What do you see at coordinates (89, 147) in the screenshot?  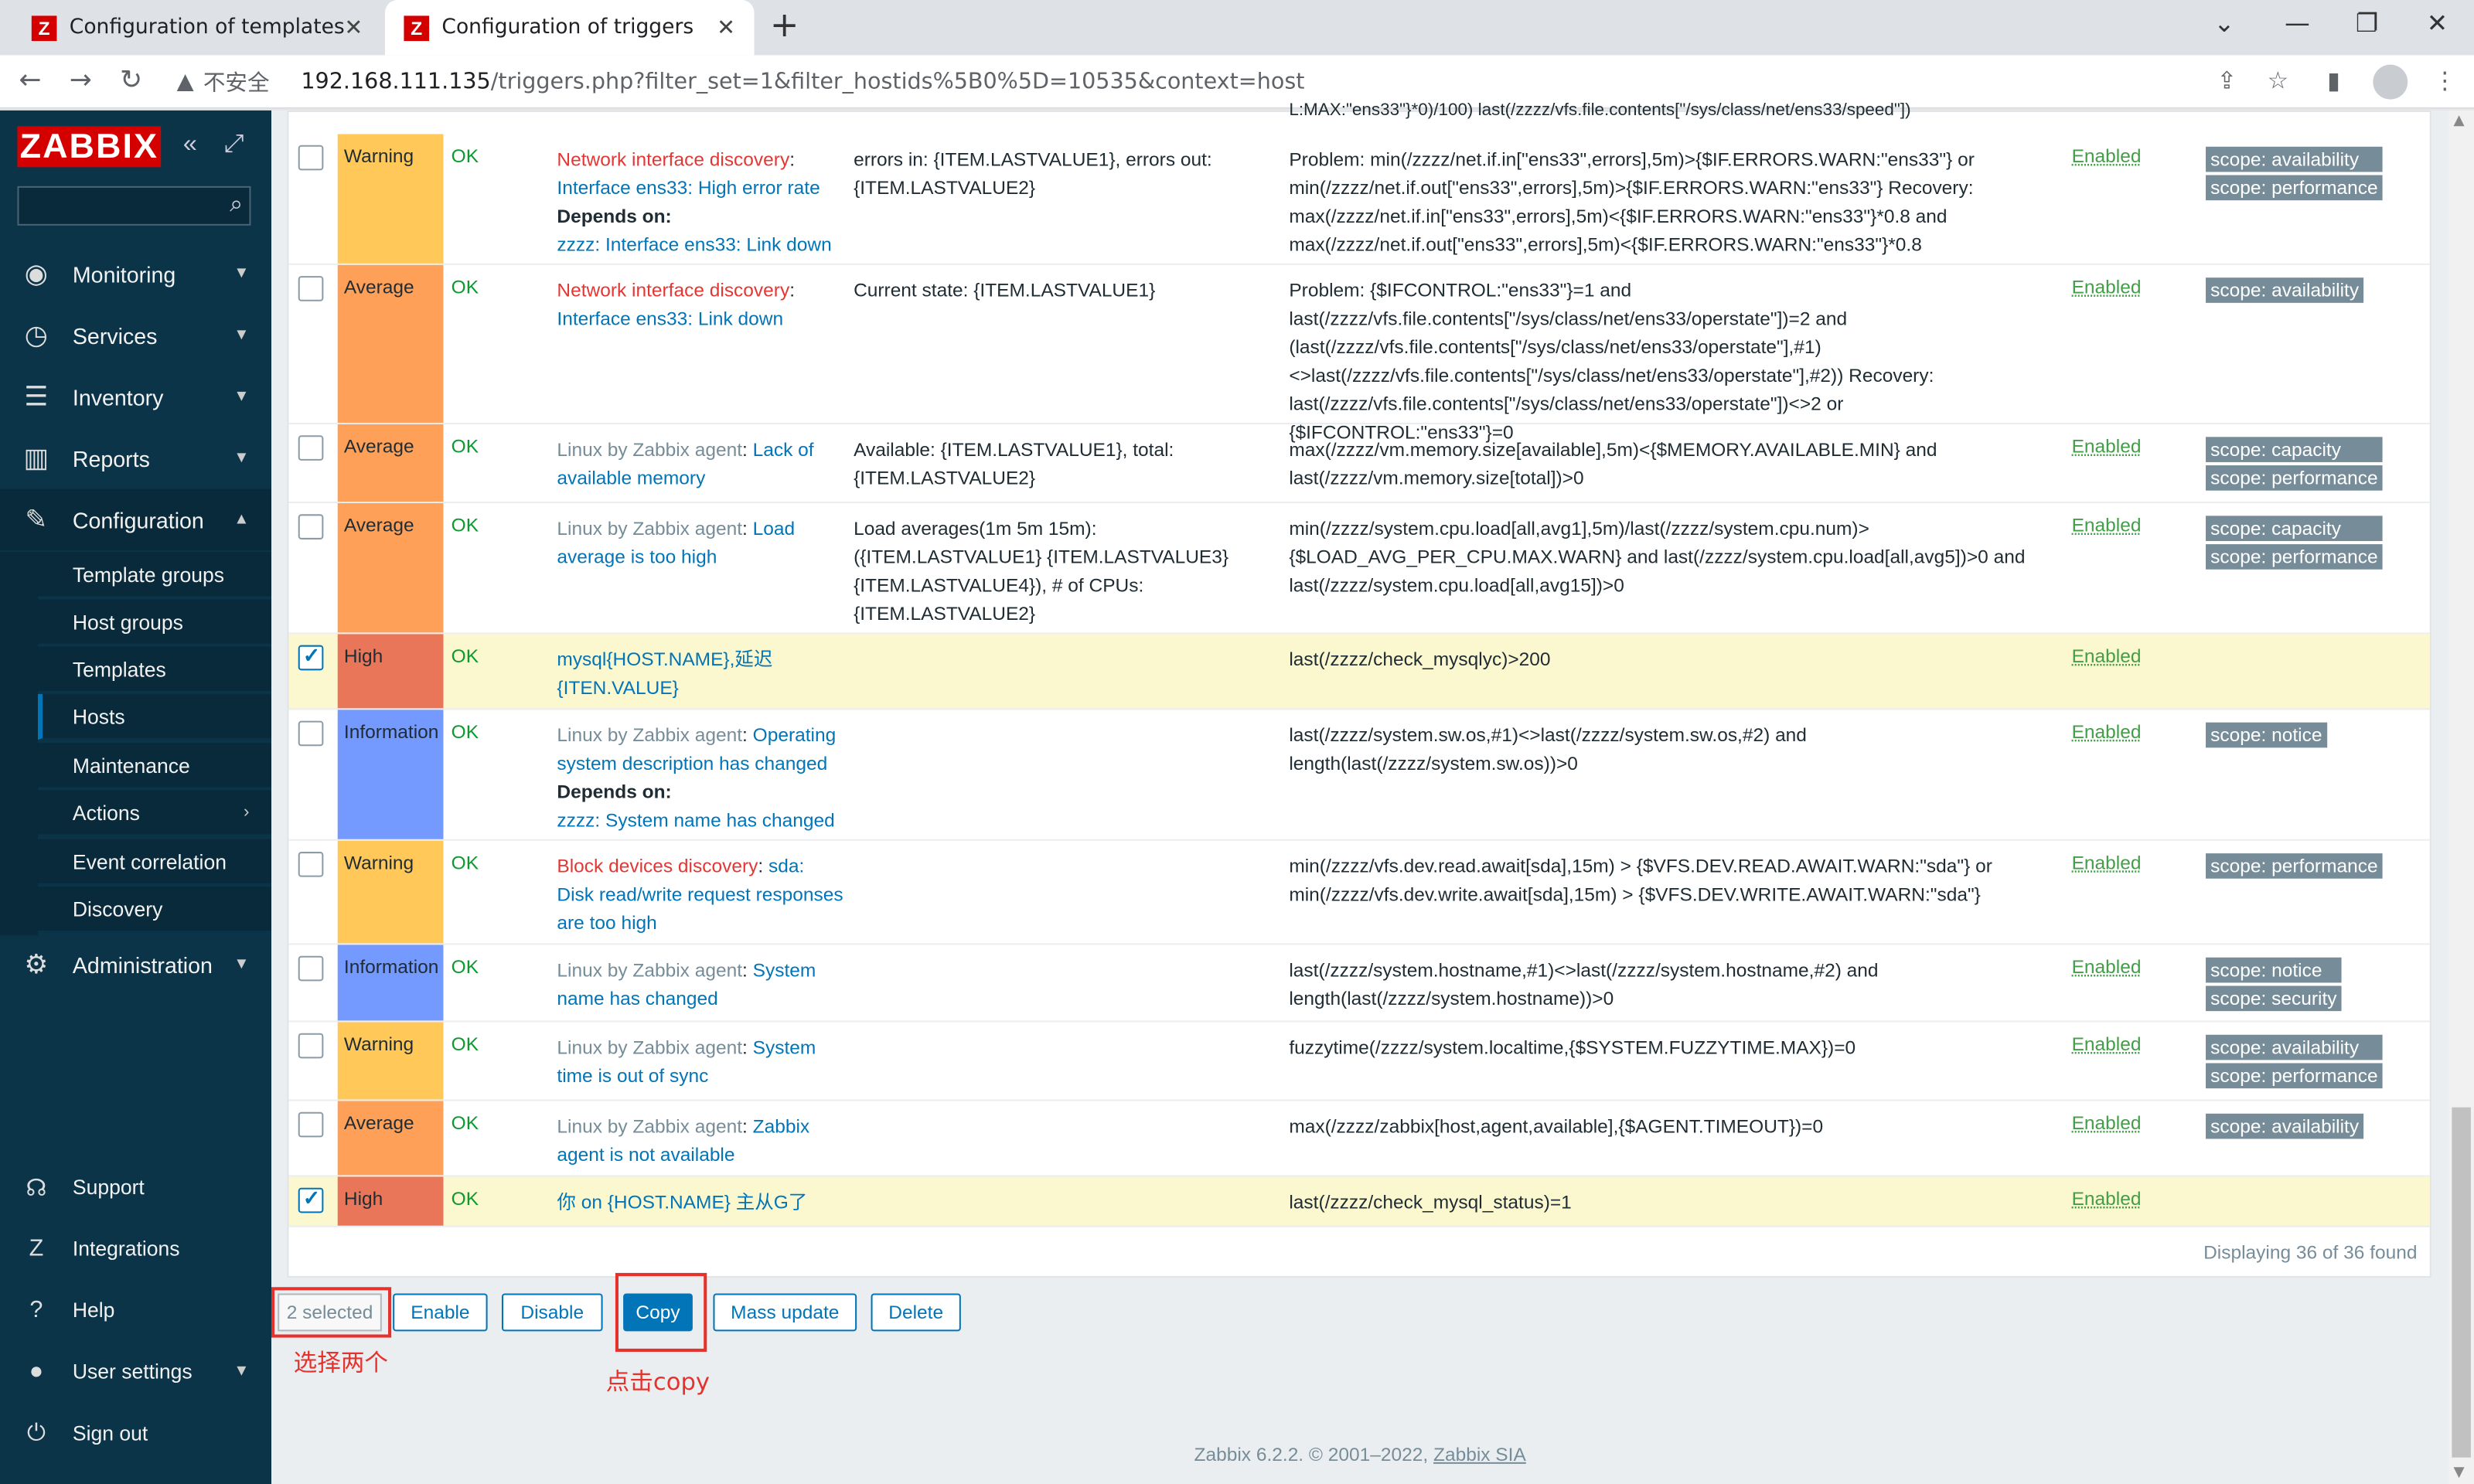 I see `zabbix-logo: ZABBIX` at bounding box center [89, 147].